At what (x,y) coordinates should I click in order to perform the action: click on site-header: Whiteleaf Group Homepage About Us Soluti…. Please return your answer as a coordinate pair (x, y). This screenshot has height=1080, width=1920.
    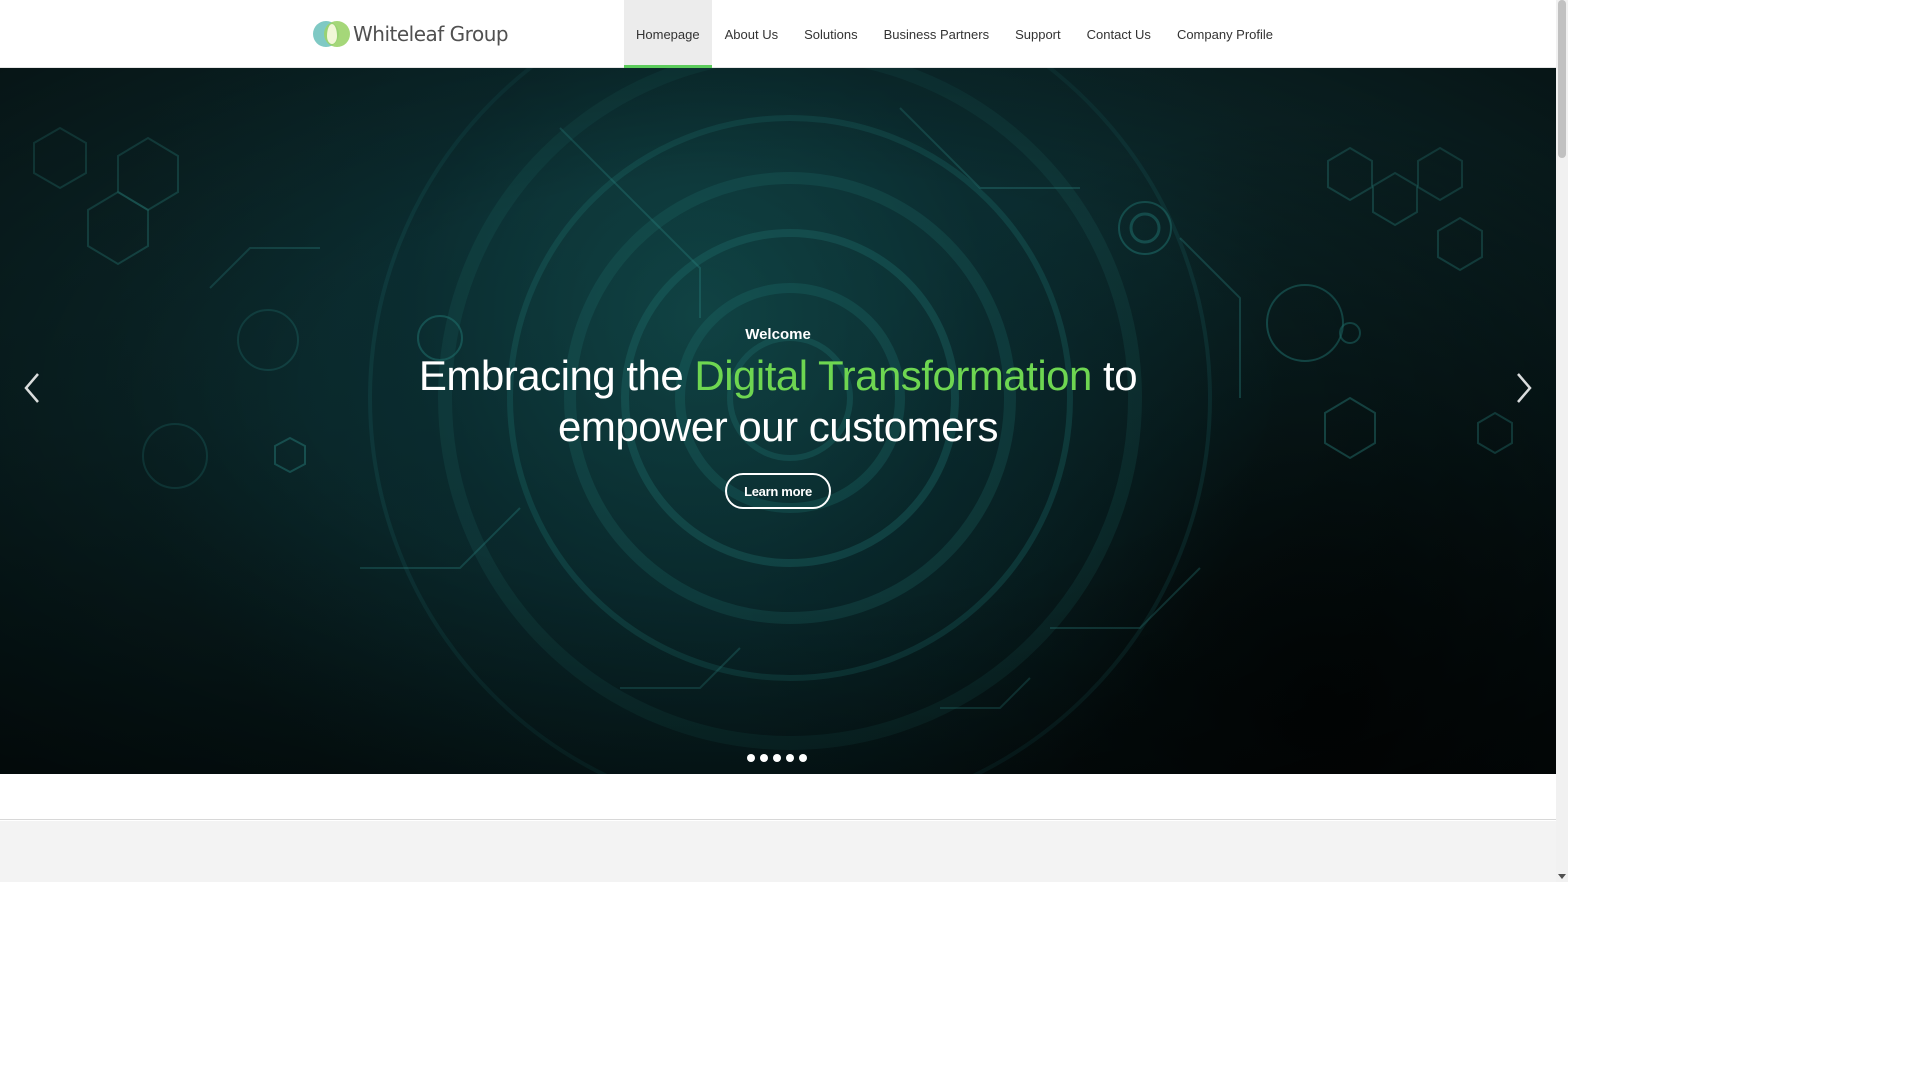
    Looking at the image, I should click on (778, 34).